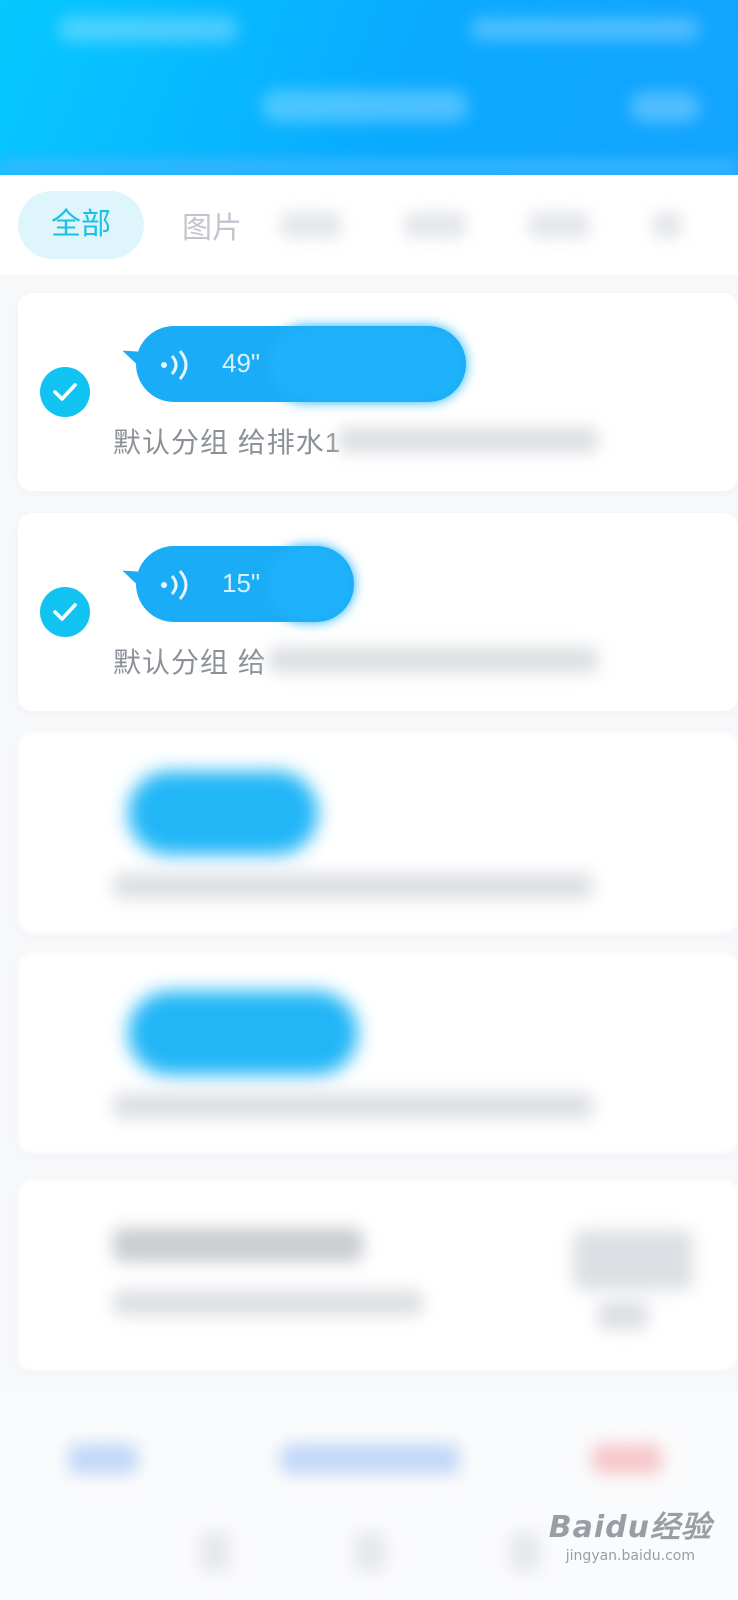 The width and height of the screenshot is (738, 1600). I want to click on action-button-left, so click(103, 1459).